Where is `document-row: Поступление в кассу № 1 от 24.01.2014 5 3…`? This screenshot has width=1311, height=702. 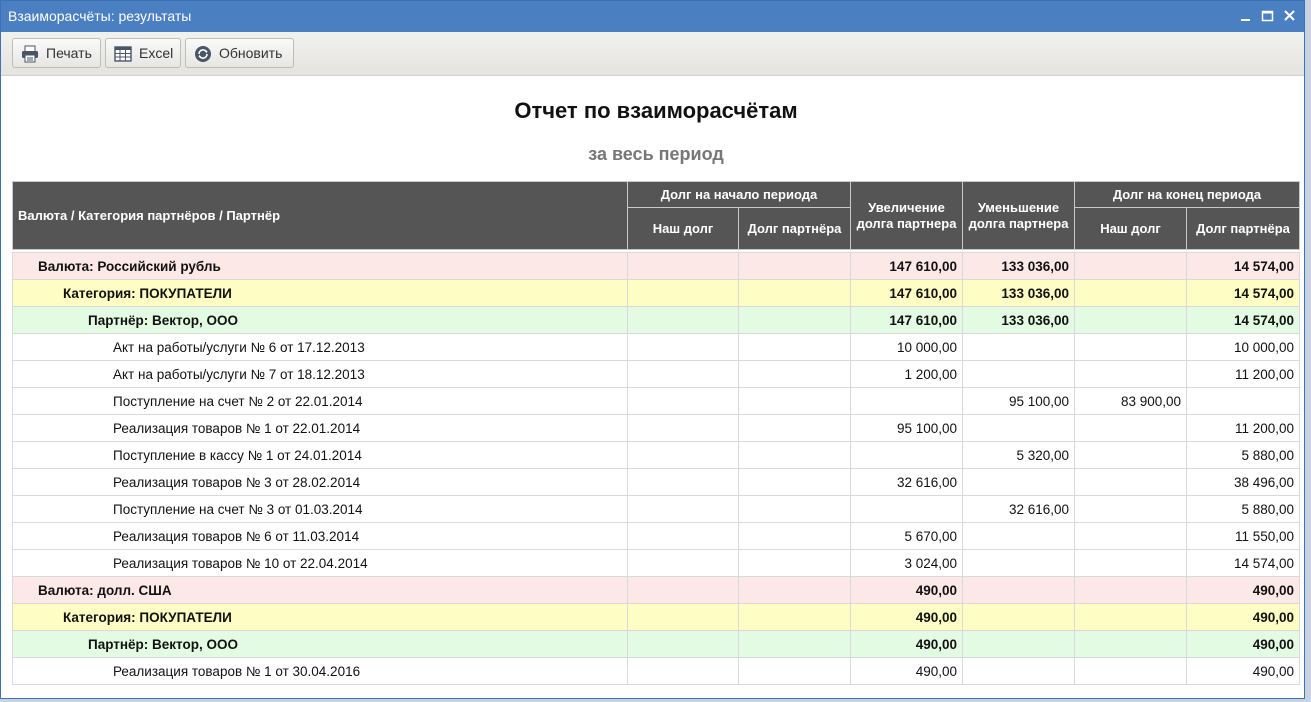
document-row: Поступление в кассу № 1 от 24.01.2014 5 3… is located at coordinates (656, 455).